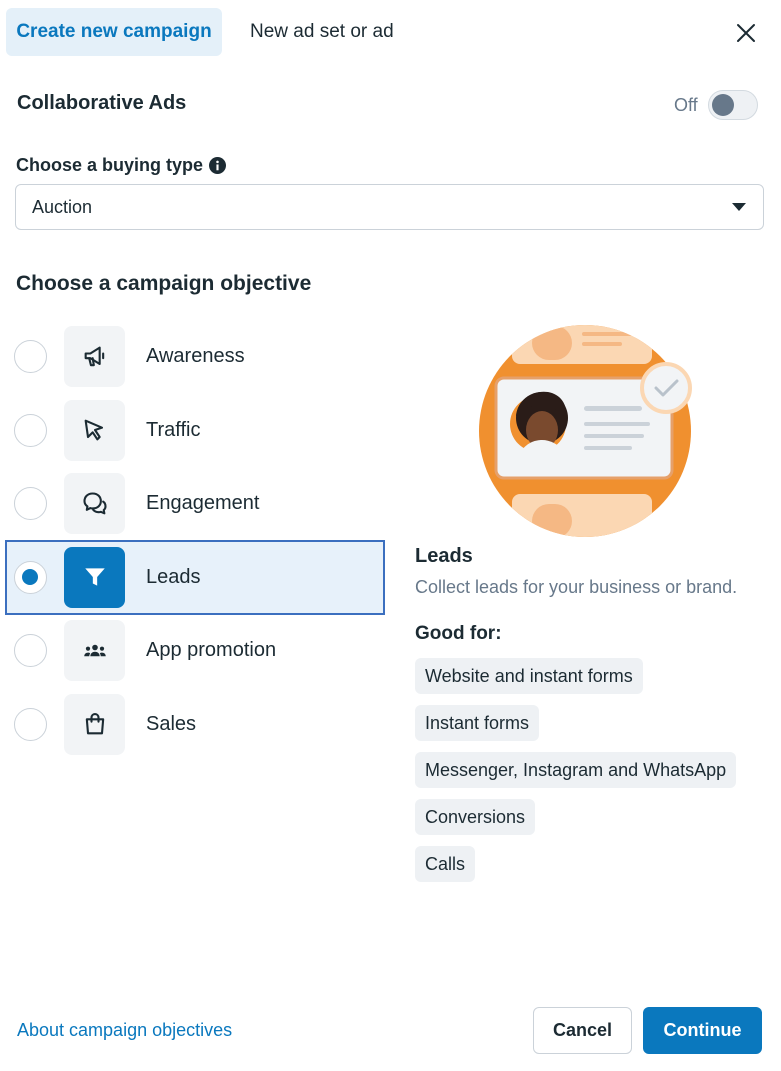 The image size is (781, 1071). What do you see at coordinates (30, 357) in the screenshot?
I see `radio-awareness` at bounding box center [30, 357].